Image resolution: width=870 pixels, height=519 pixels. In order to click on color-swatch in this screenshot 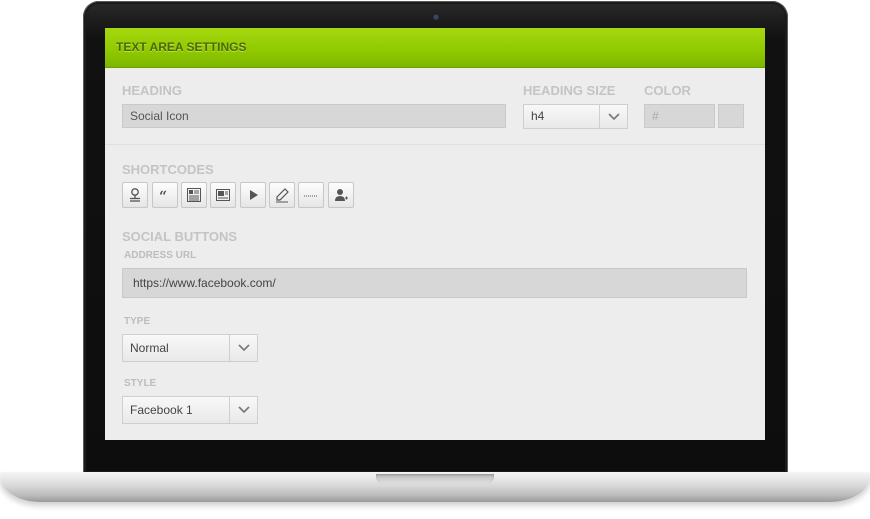, I will do `click(731, 116)`.